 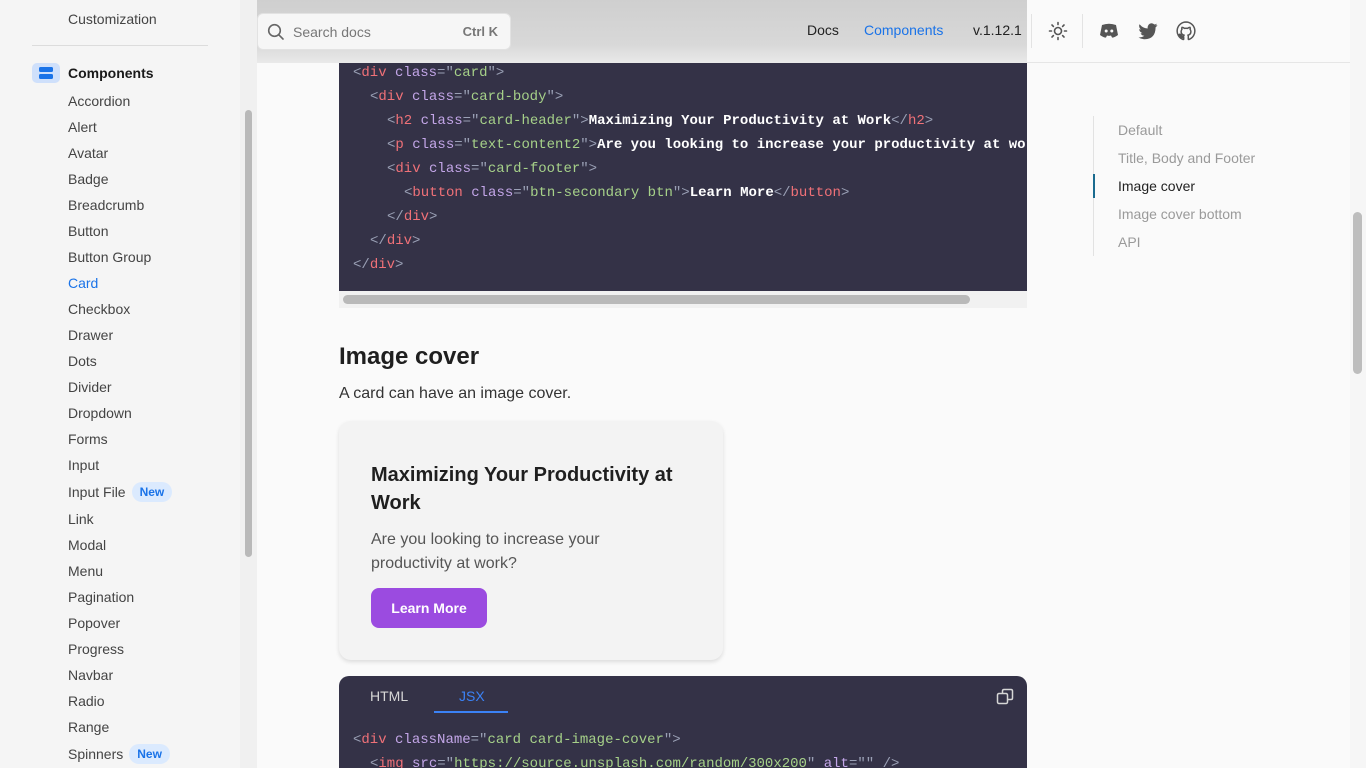 I want to click on sidebar-item-button: Button, so click(x=120, y=231).